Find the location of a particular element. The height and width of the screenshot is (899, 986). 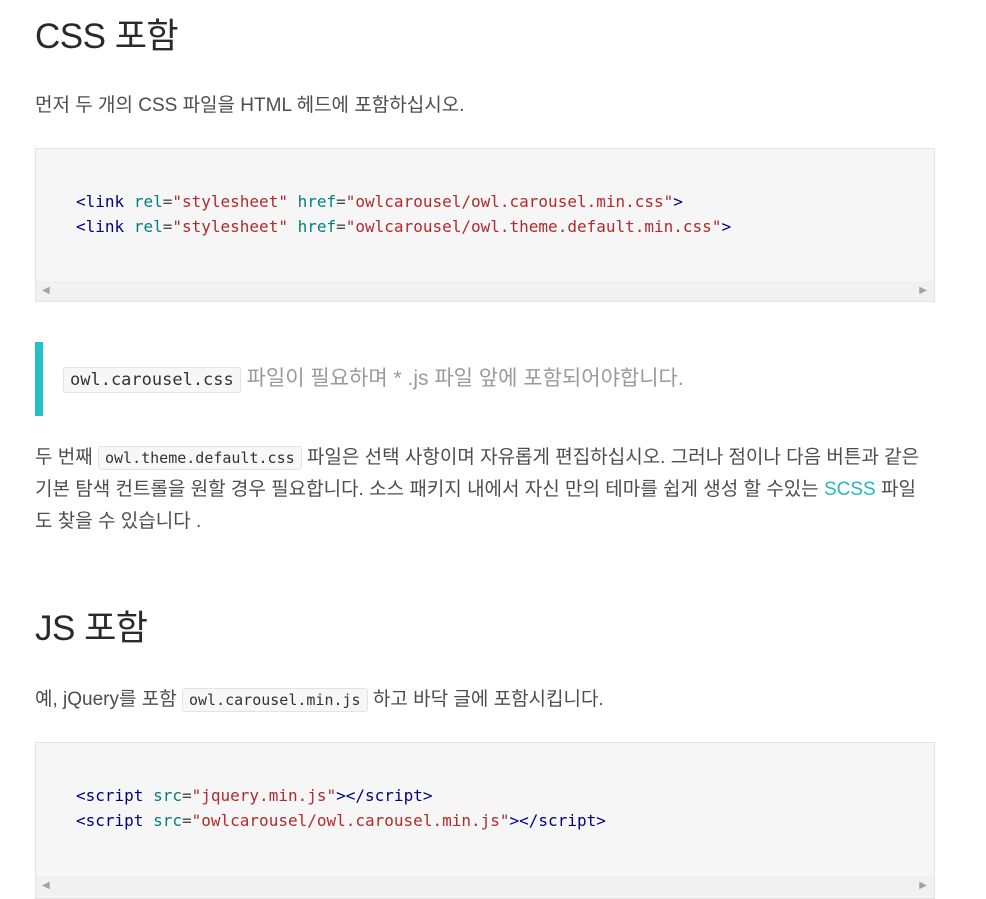

inline-code: owl.carousel.min.js is located at coordinates (275, 700).